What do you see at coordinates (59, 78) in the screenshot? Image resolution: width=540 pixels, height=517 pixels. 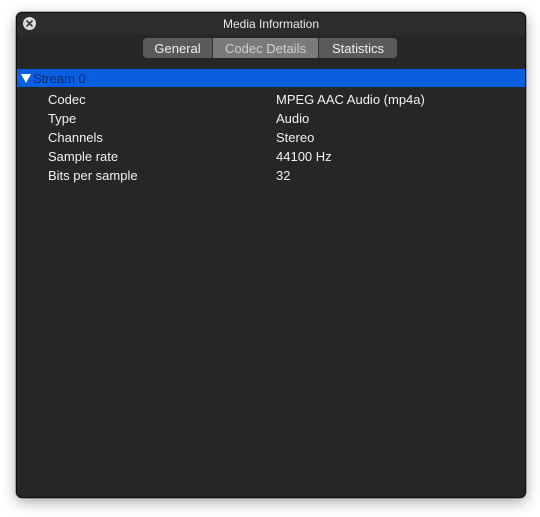 I see `stream-label: Stream 0` at bounding box center [59, 78].